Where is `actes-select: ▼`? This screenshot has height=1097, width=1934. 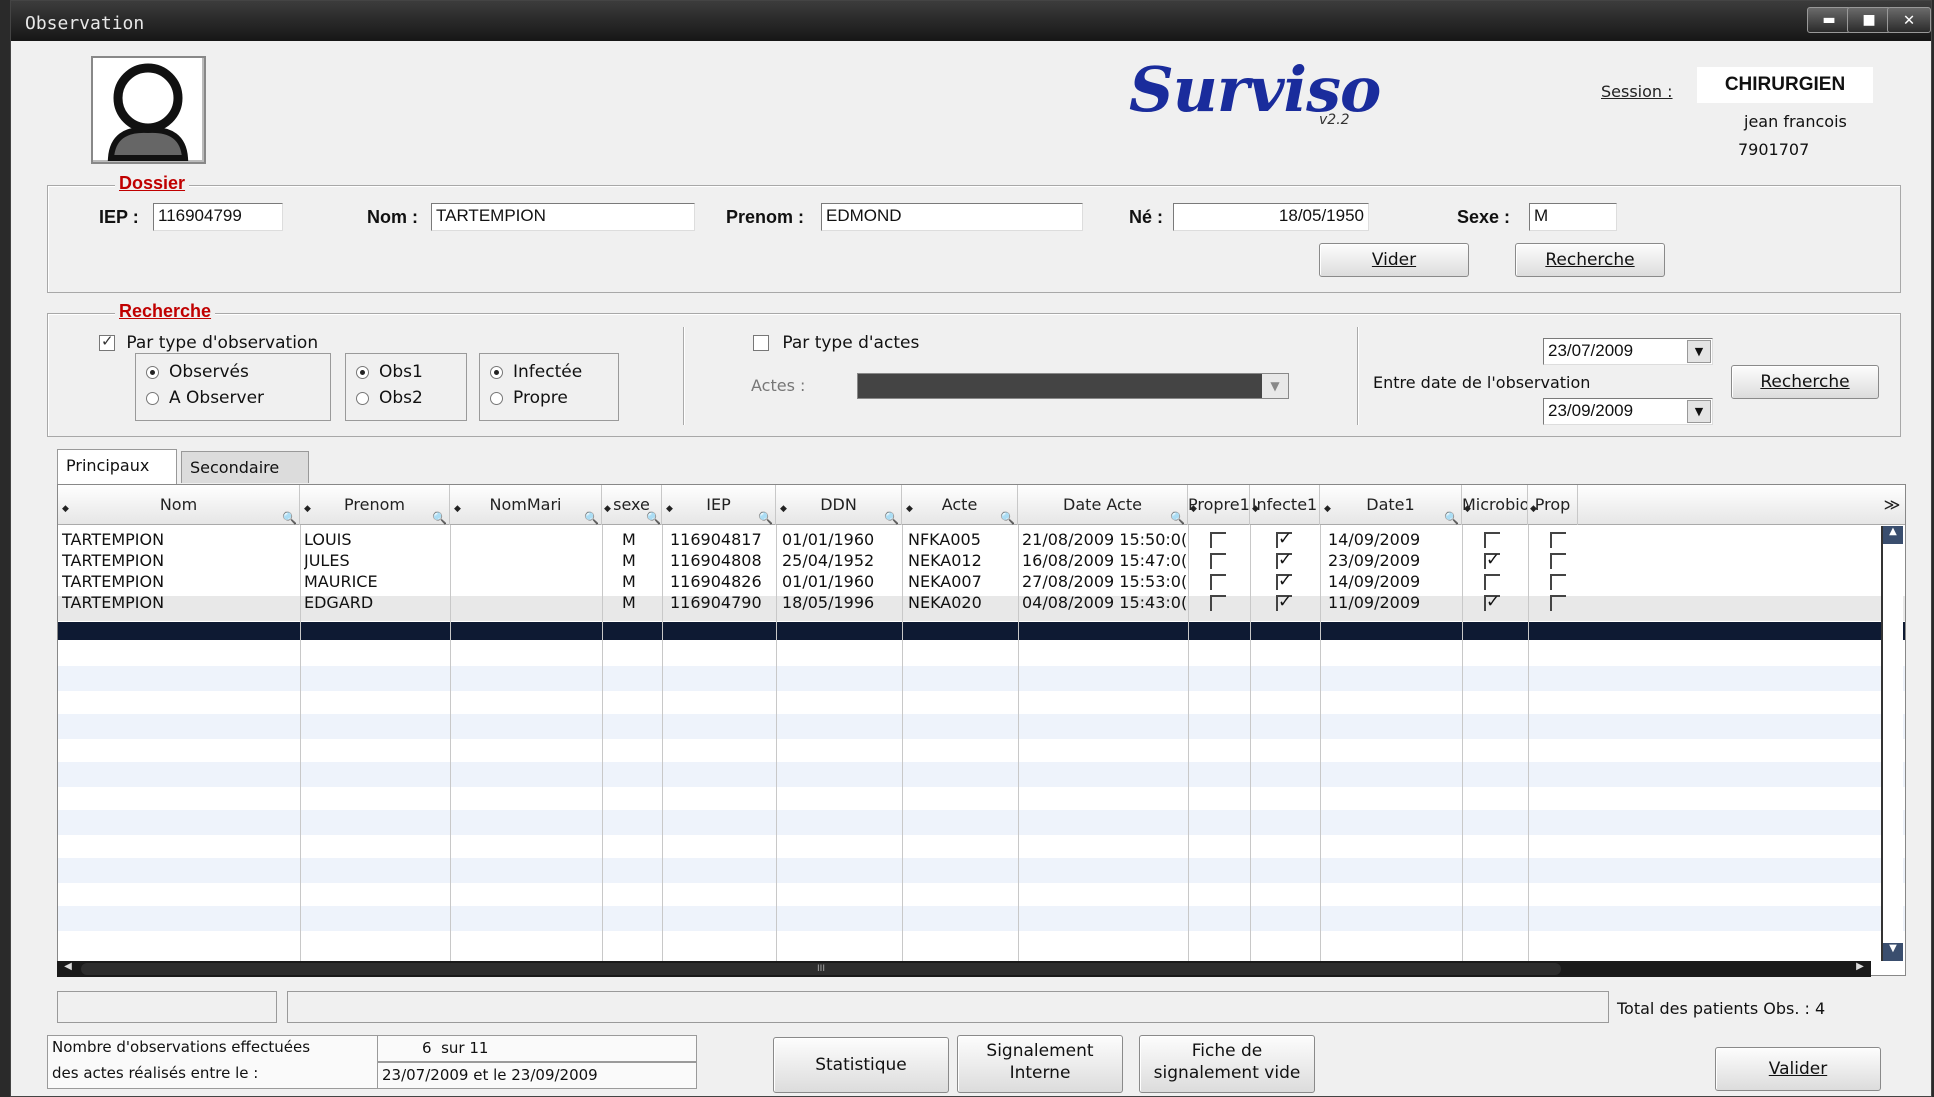 actes-select: ▼ is located at coordinates (1073, 386).